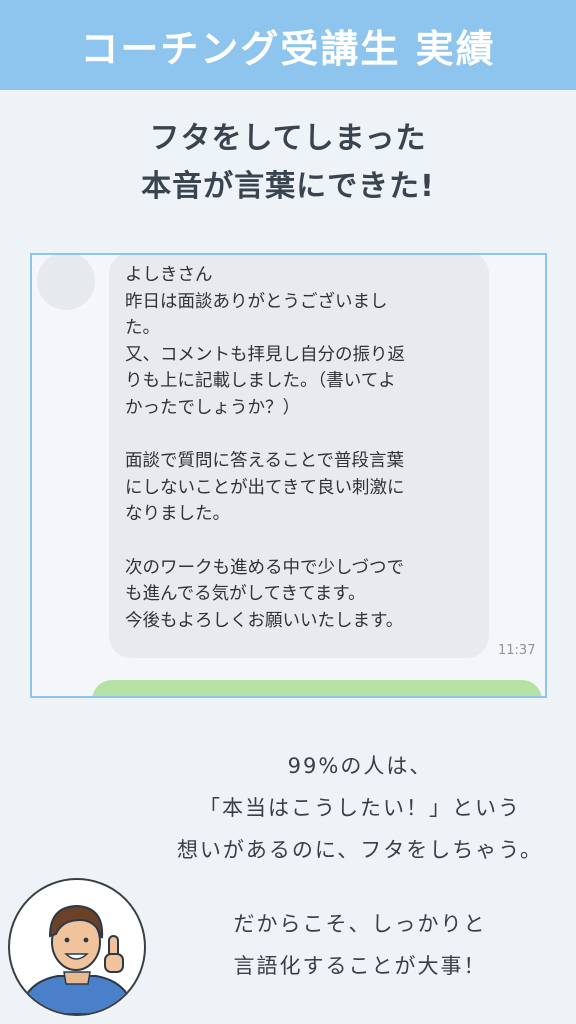  Describe the element at coordinates (260, 381) in the screenshot. I see `message-line: りも上に記載しました。（書いてよ` at that location.